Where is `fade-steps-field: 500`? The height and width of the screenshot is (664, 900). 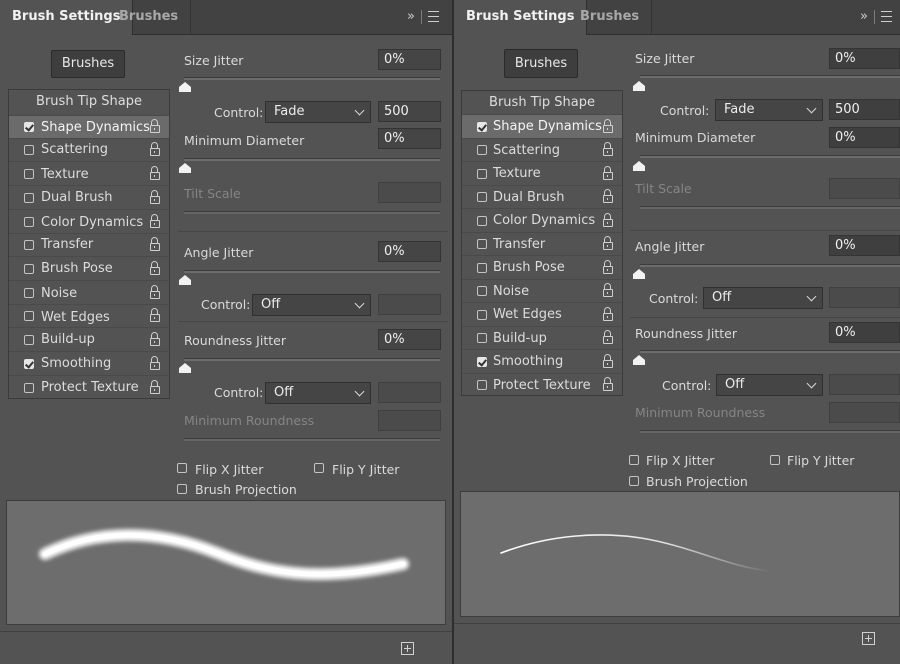 fade-steps-field: 500 is located at coordinates (864, 109).